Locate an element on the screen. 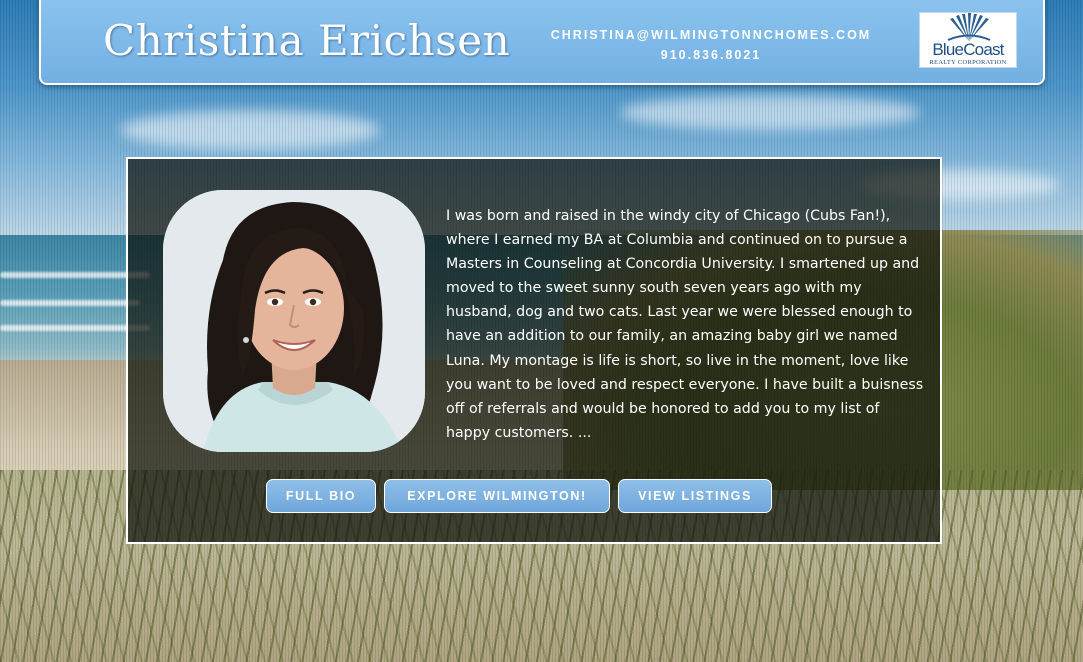 The width and height of the screenshot is (1083, 662). email-link: CHRISTINA@WILMINGTONNCHOMES.COM is located at coordinates (711, 35).